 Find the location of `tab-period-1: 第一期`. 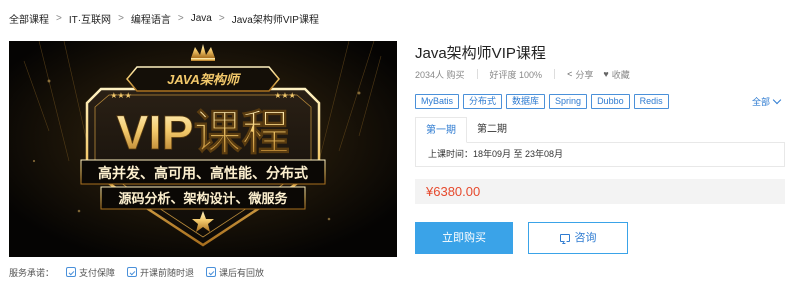

tab-period-1: 第一期 is located at coordinates (441, 130).